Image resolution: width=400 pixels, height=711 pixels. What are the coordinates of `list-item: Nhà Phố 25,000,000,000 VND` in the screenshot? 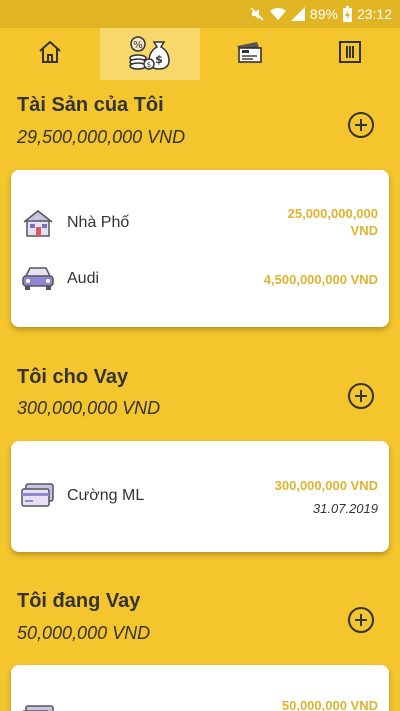 It's located at (200, 224).